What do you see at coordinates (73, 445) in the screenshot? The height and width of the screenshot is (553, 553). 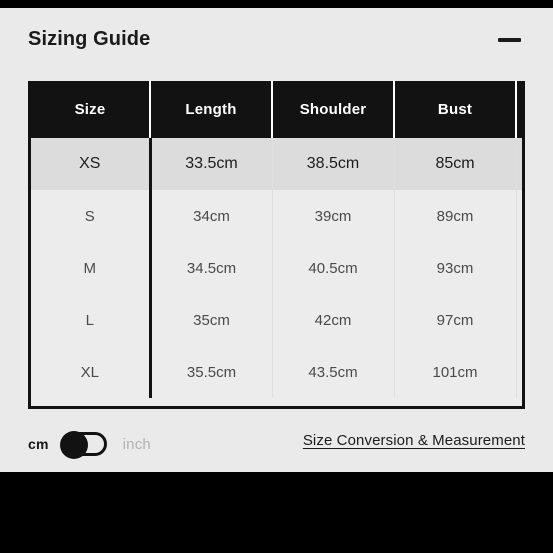 I see `toggle-knob` at bounding box center [73, 445].